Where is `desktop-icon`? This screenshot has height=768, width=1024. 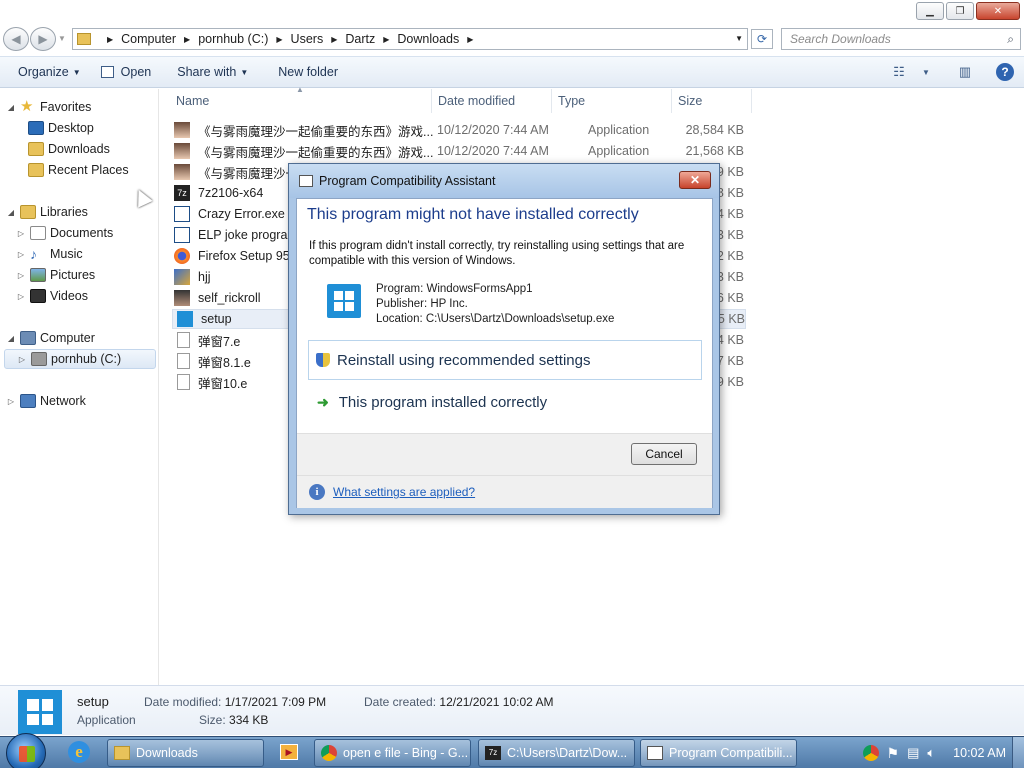
desktop-icon is located at coordinates (36, 128).